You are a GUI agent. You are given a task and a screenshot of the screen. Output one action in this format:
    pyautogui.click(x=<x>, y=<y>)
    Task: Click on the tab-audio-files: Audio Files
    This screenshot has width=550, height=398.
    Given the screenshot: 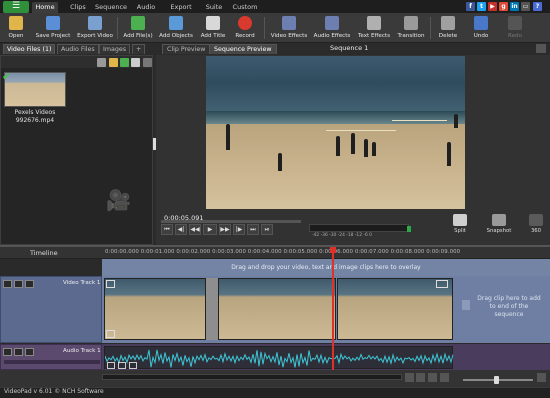 What is the action you would take?
    pyautogui.click(x=78, y=49)
    